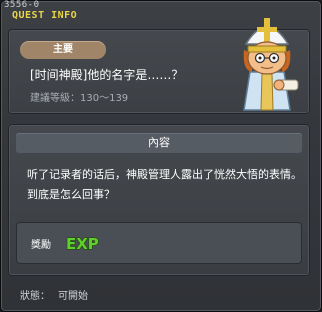 Image resolution: width=322 pixels, height=312 pixels. I want to click on exp-icon: EXP, so click(82, 243).